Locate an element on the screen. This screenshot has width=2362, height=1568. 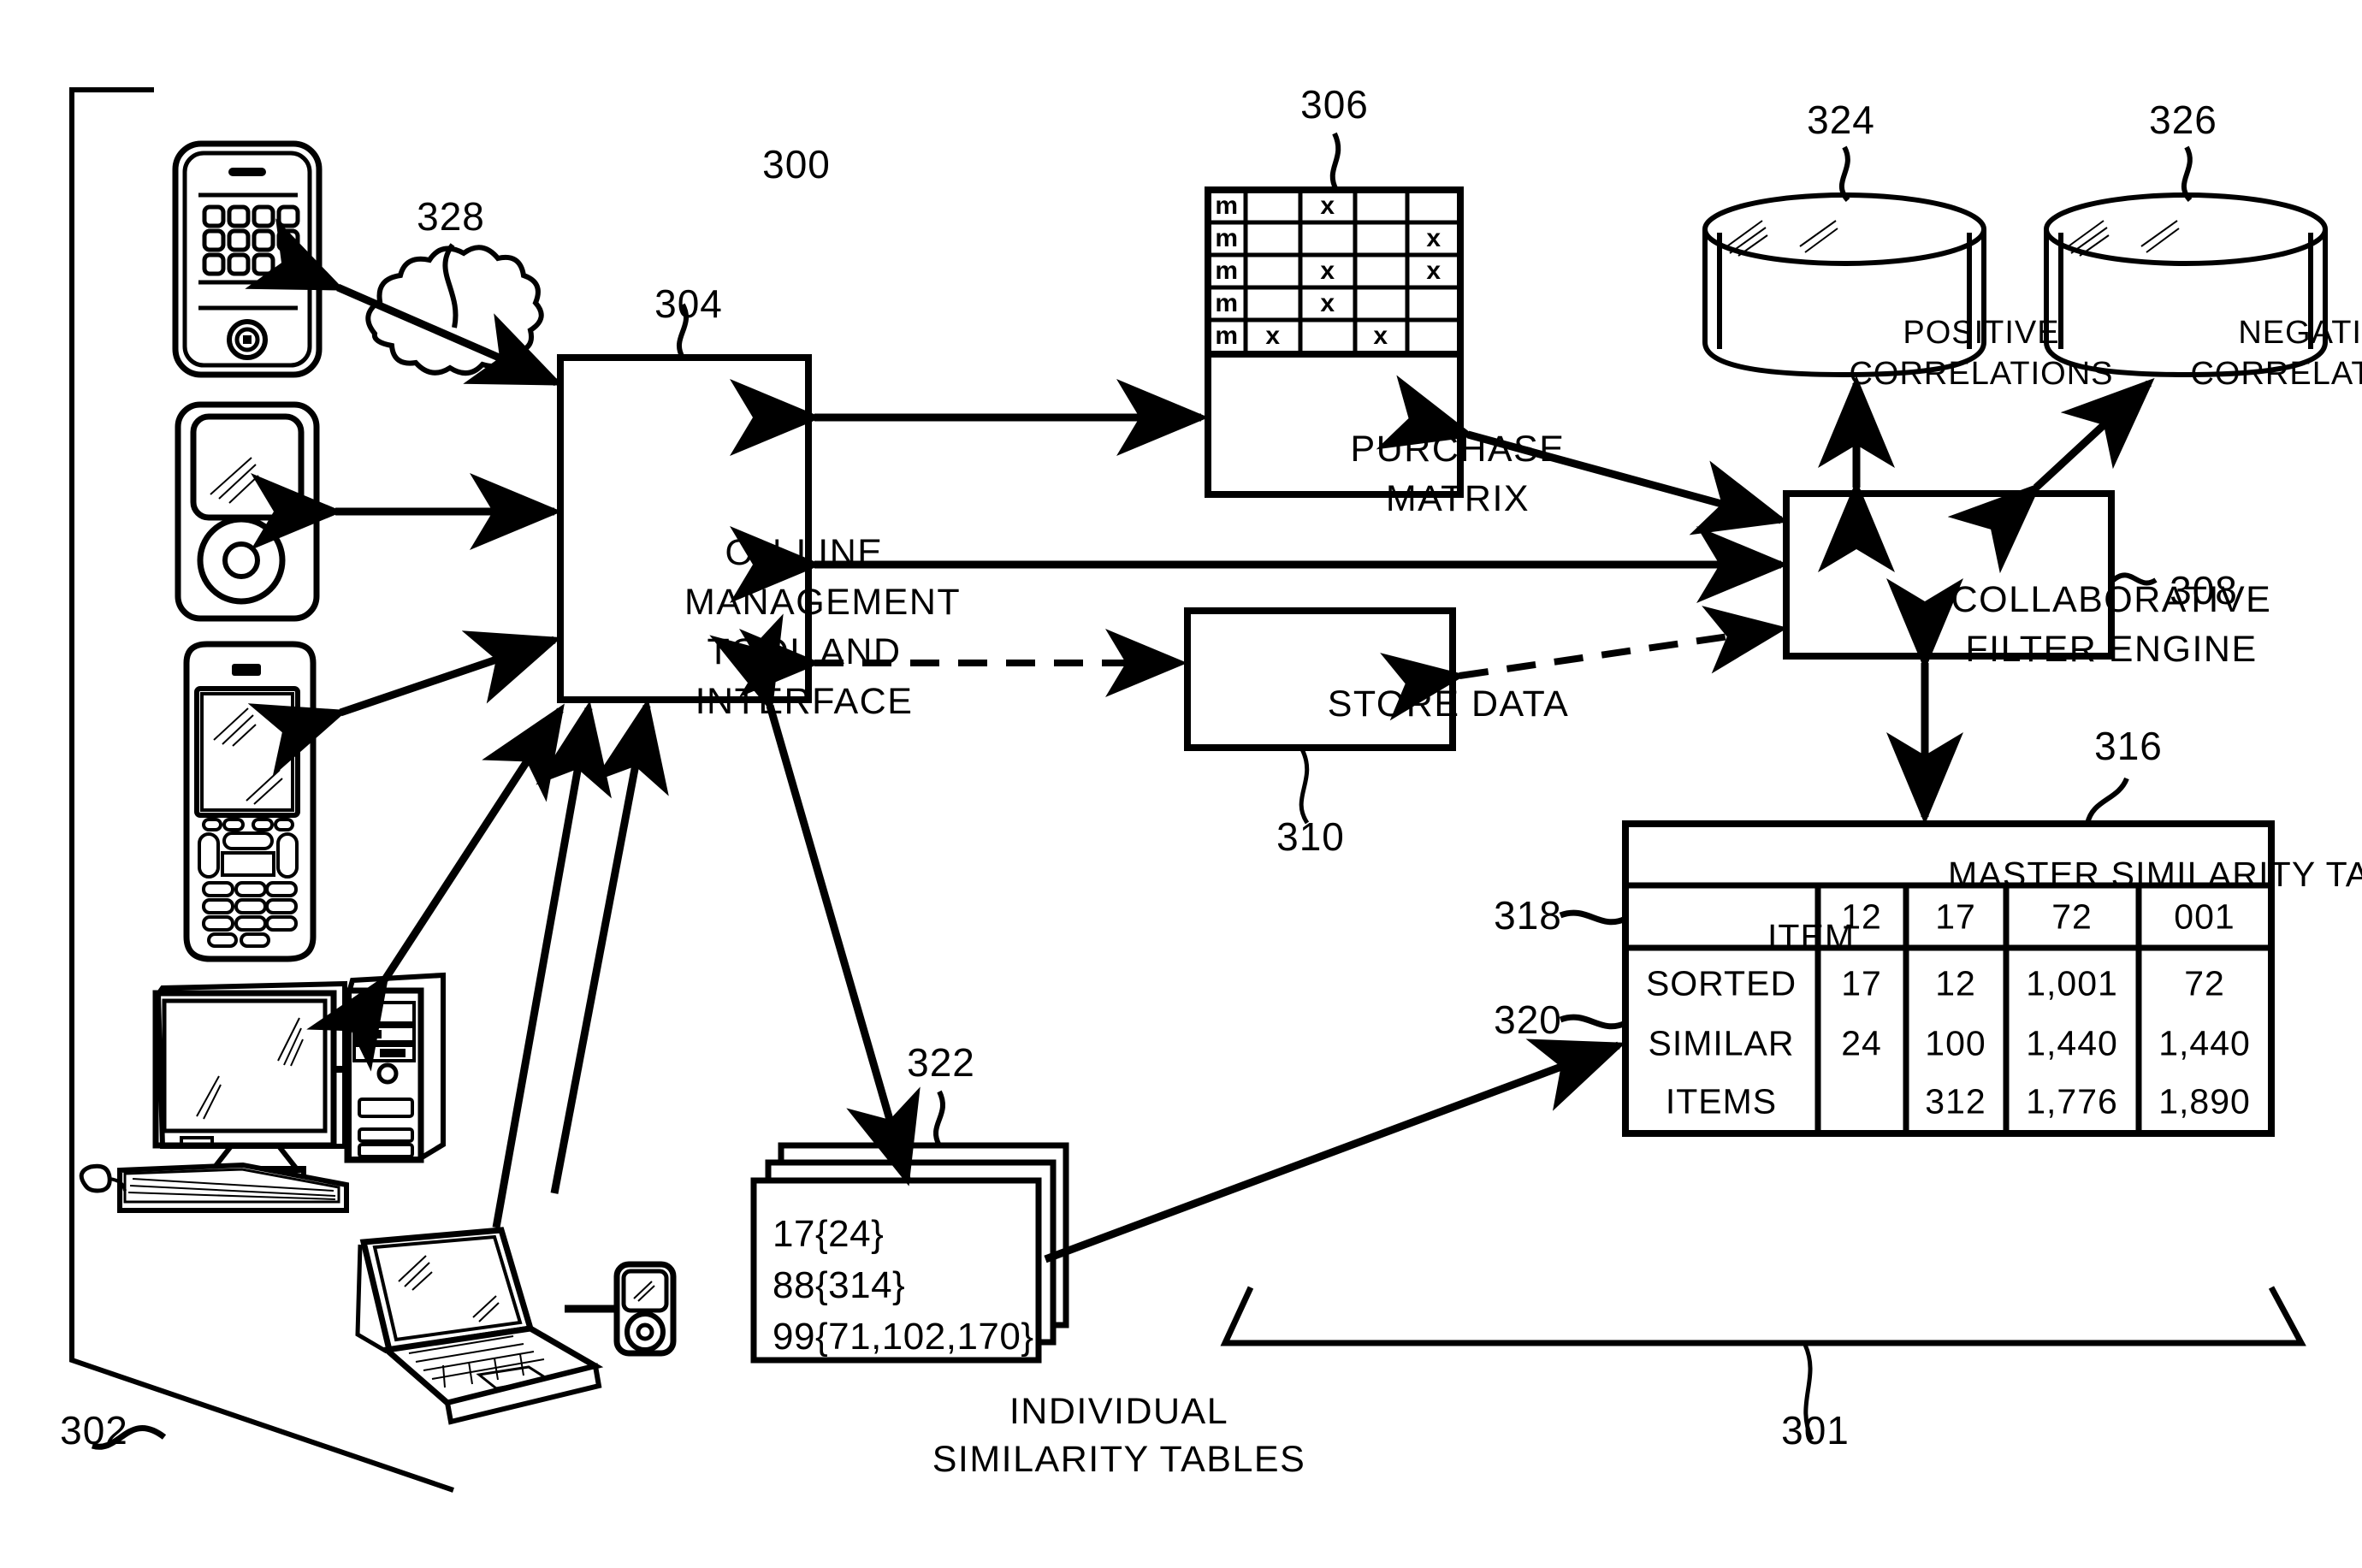
individual-similarity-row: 17{24} is located at coordinates (829, 1234).